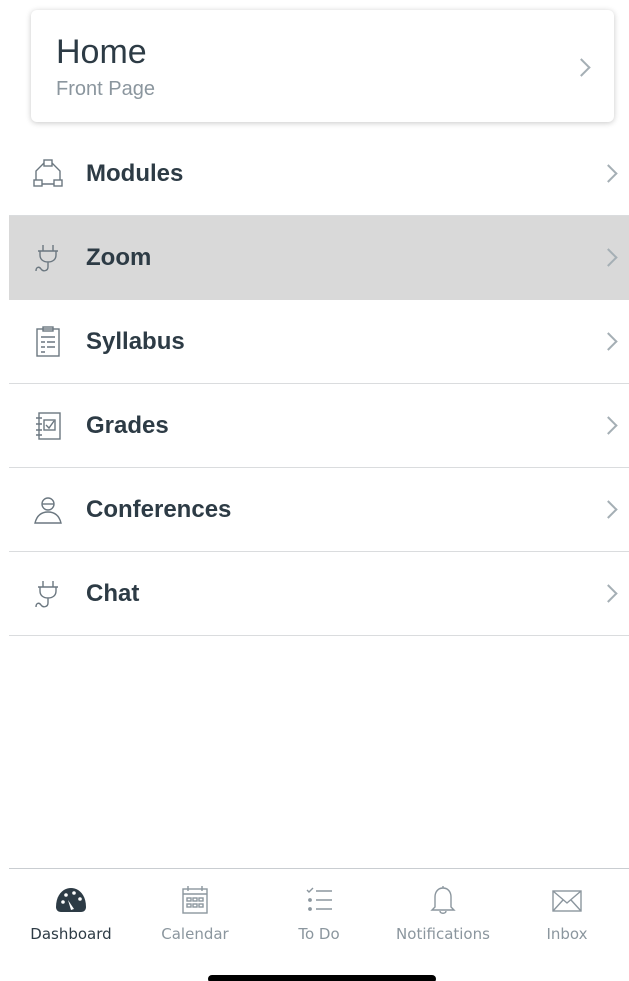 The width and height of the screenshot is (629, 981). Describe the element at coordinates (159, 509) in the screenshot. I see `menu-item-label: Conferences` at that location.